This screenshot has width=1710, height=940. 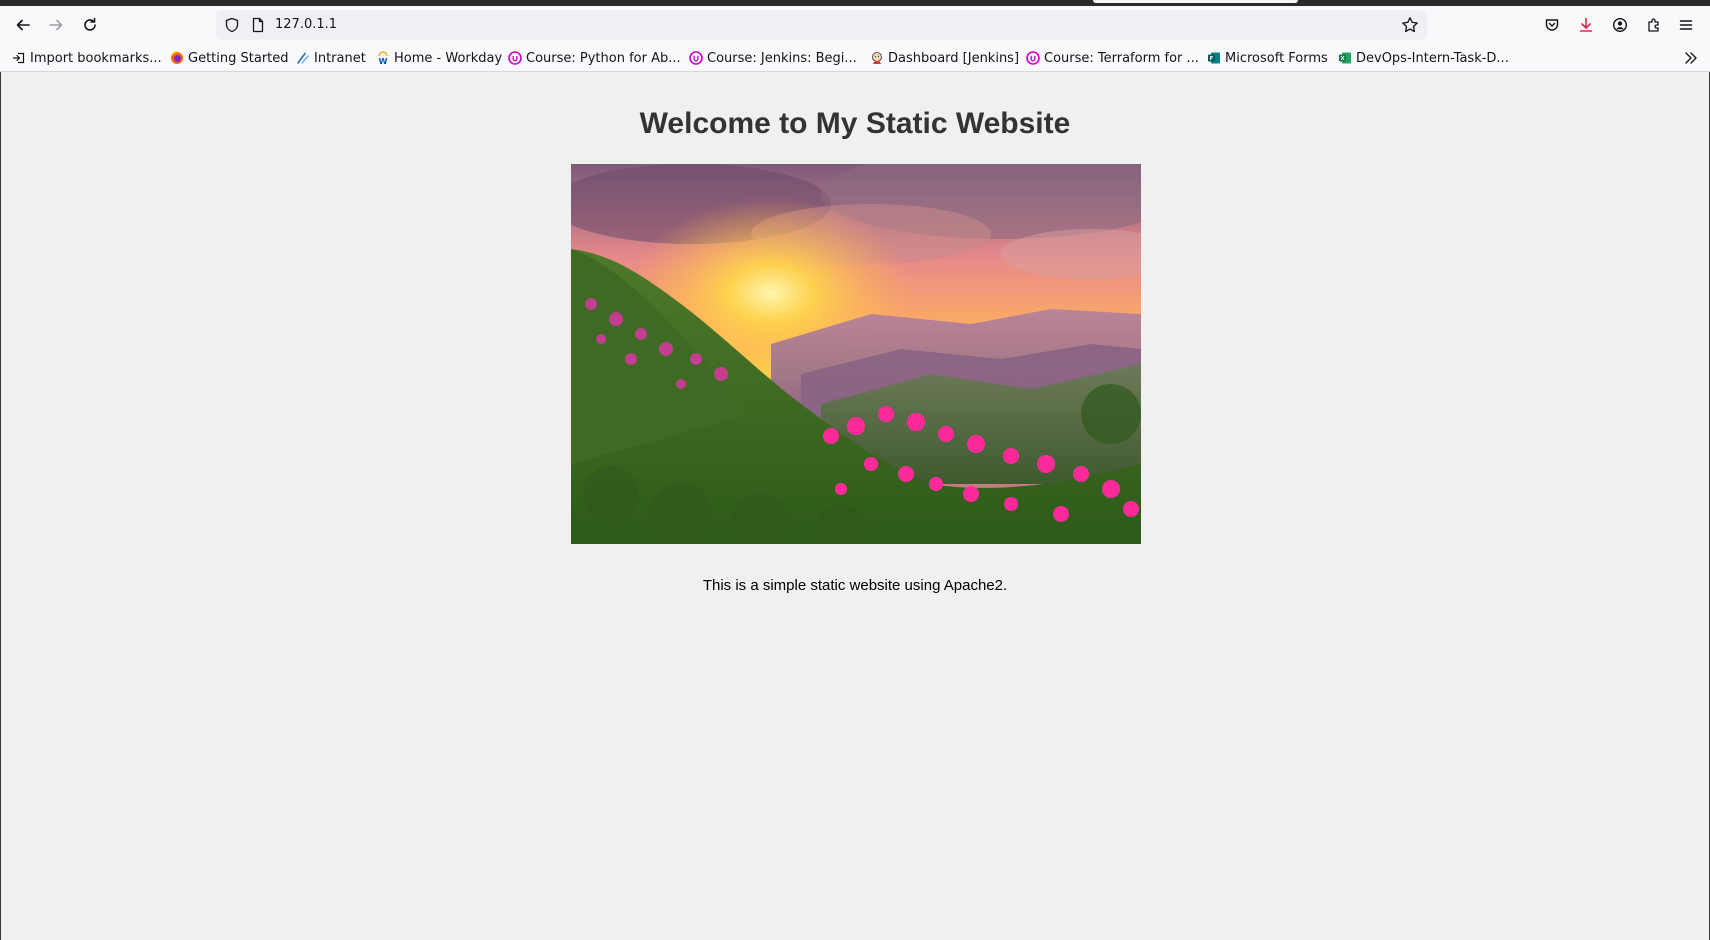 I want to click on reload-button, so click(x=90, y=25).